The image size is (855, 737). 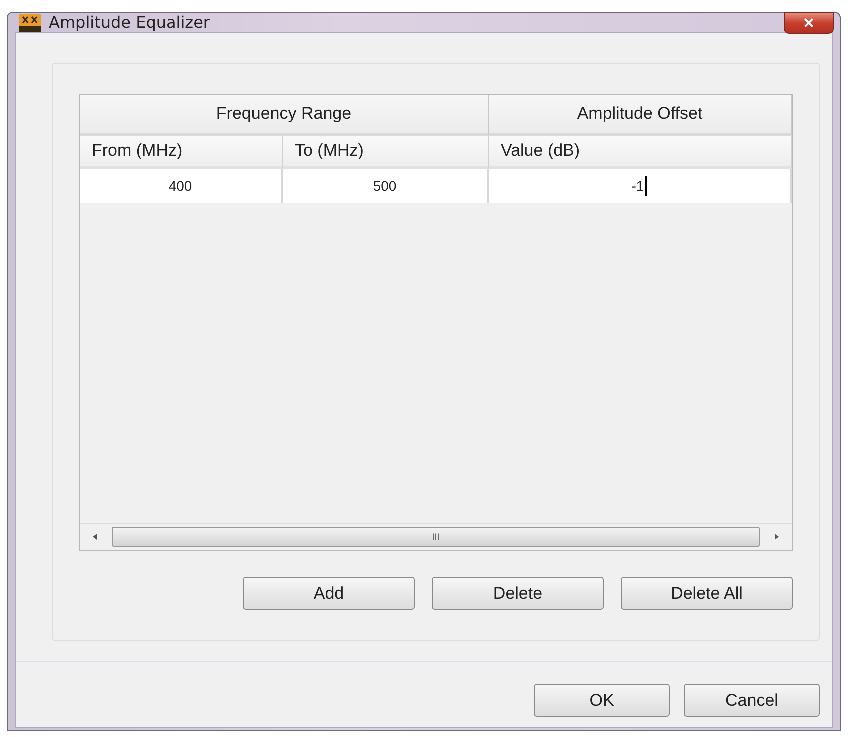 I want to click on cell-input-field: -1, so click(x=640, y=186).